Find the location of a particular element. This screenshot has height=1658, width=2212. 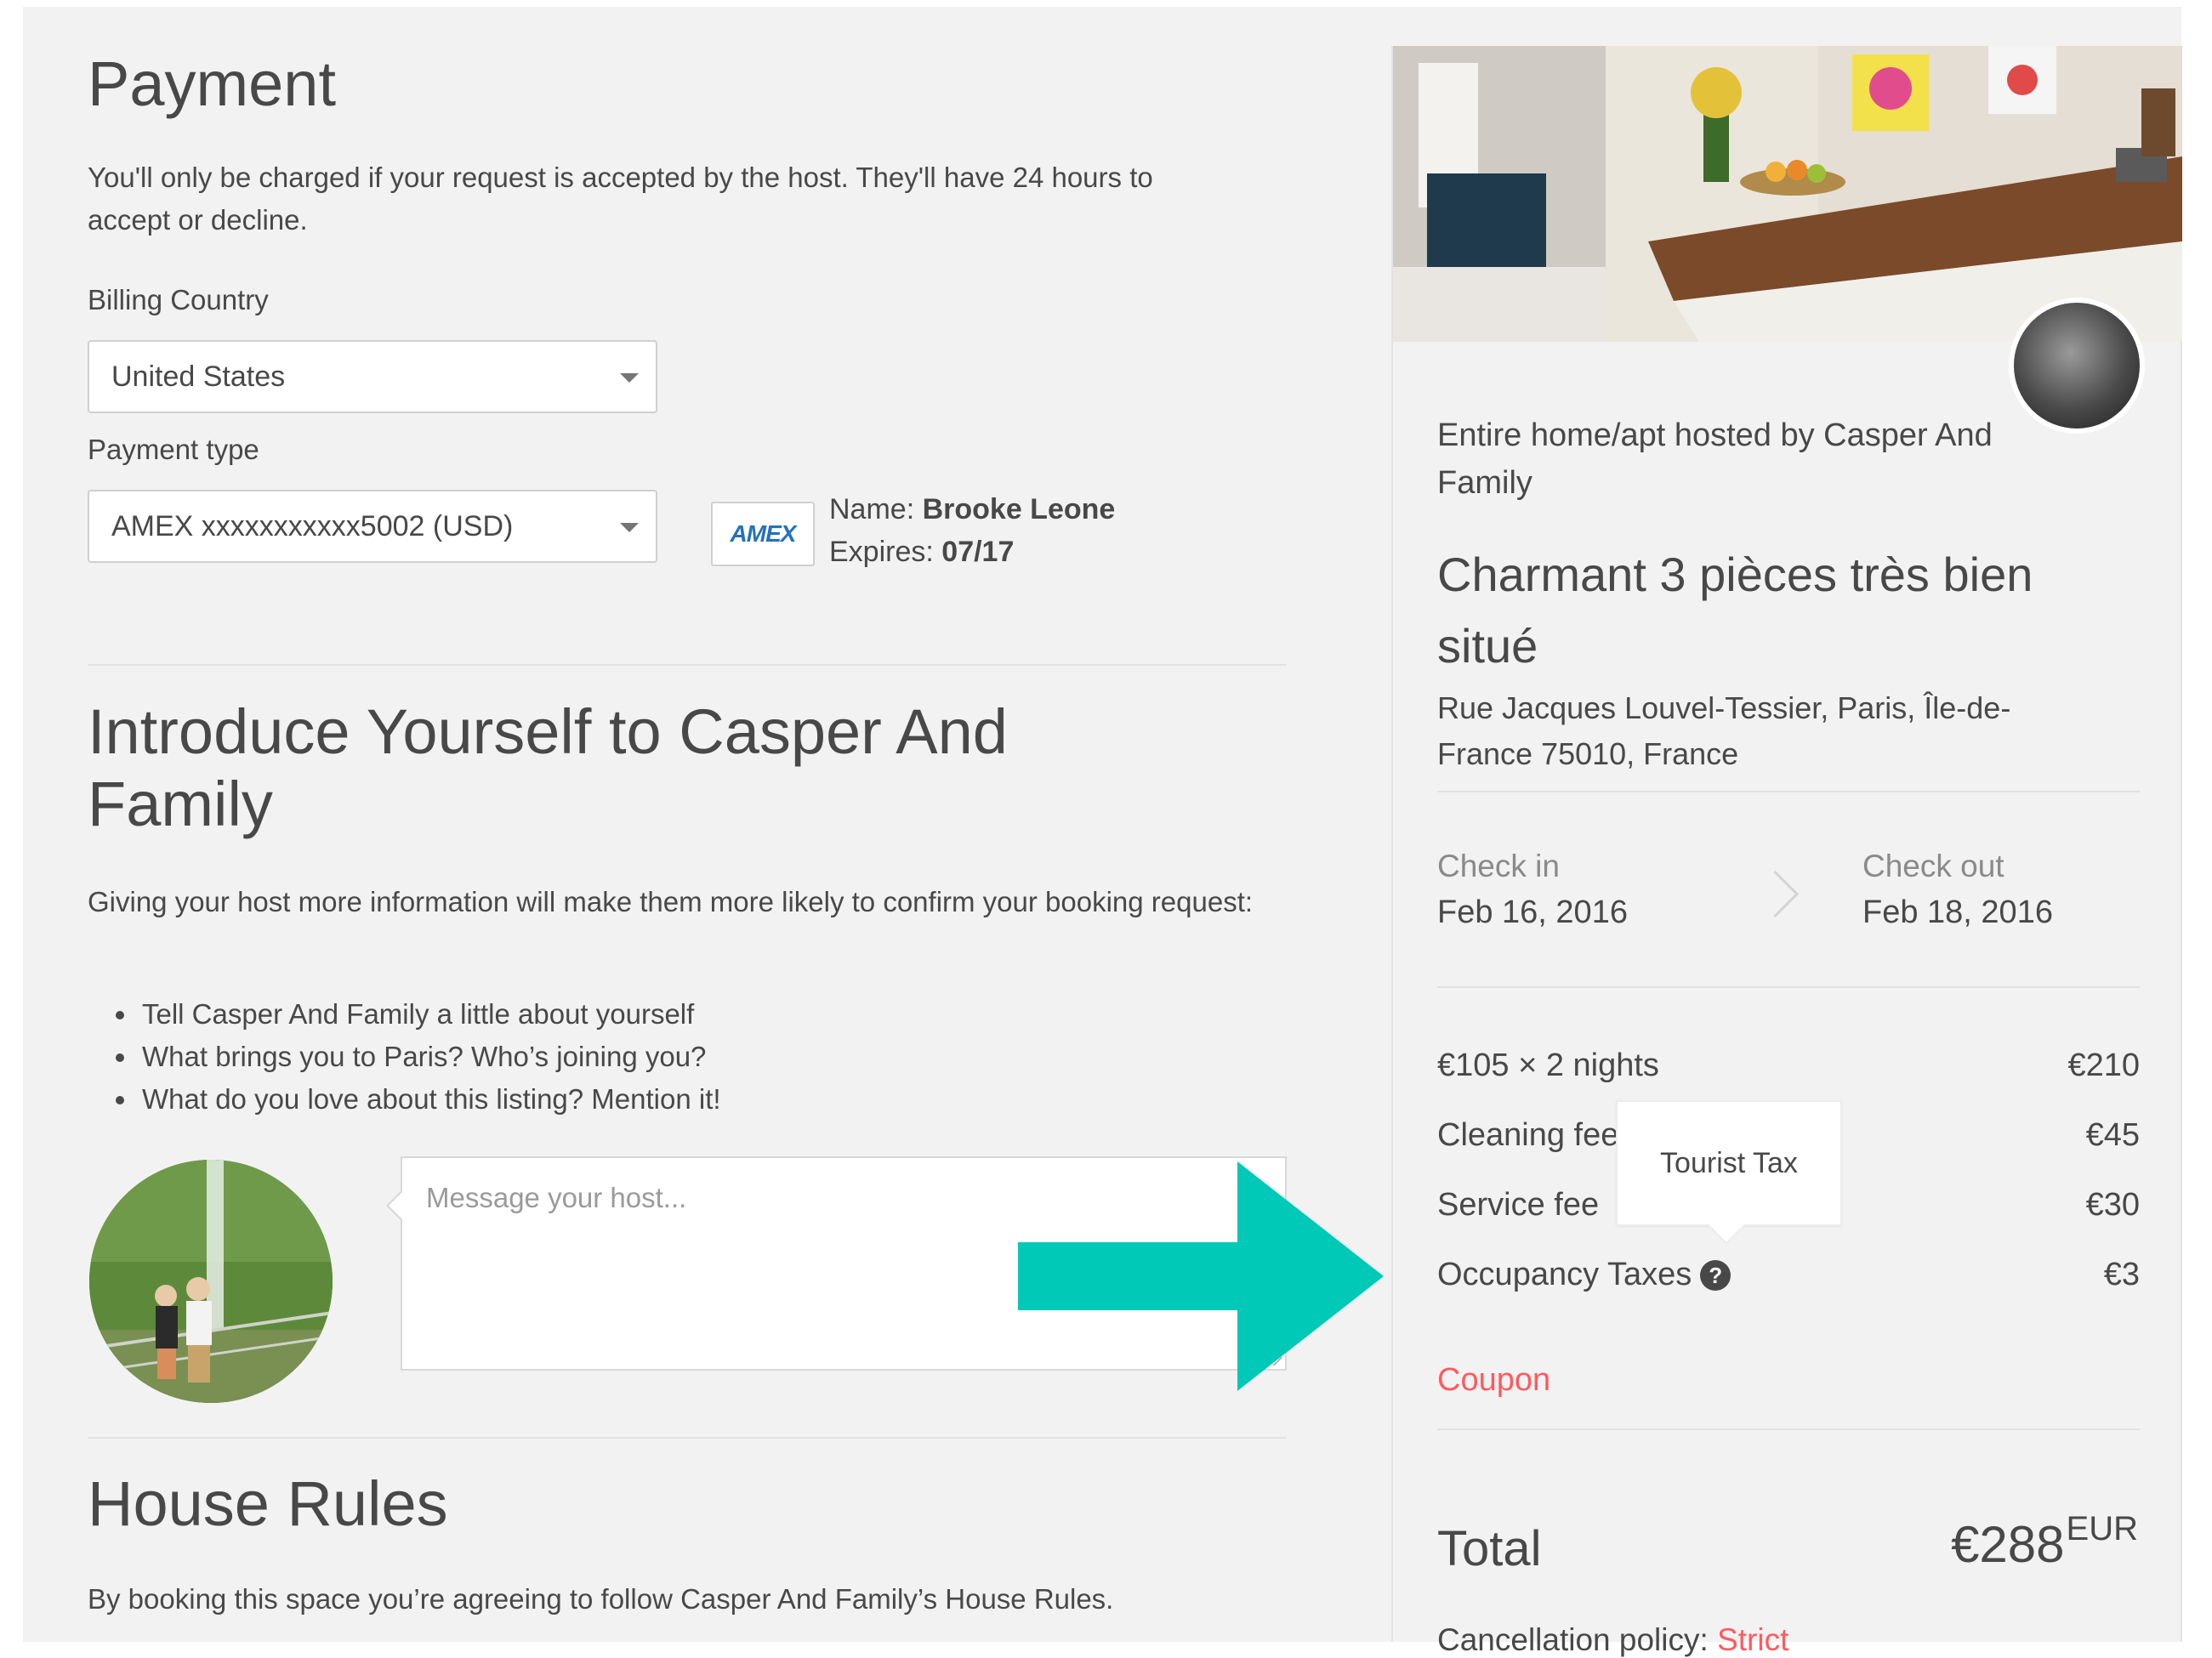

cancellation-policy: Cancellation policy: Strict is located at coordinates (1612, 1640).